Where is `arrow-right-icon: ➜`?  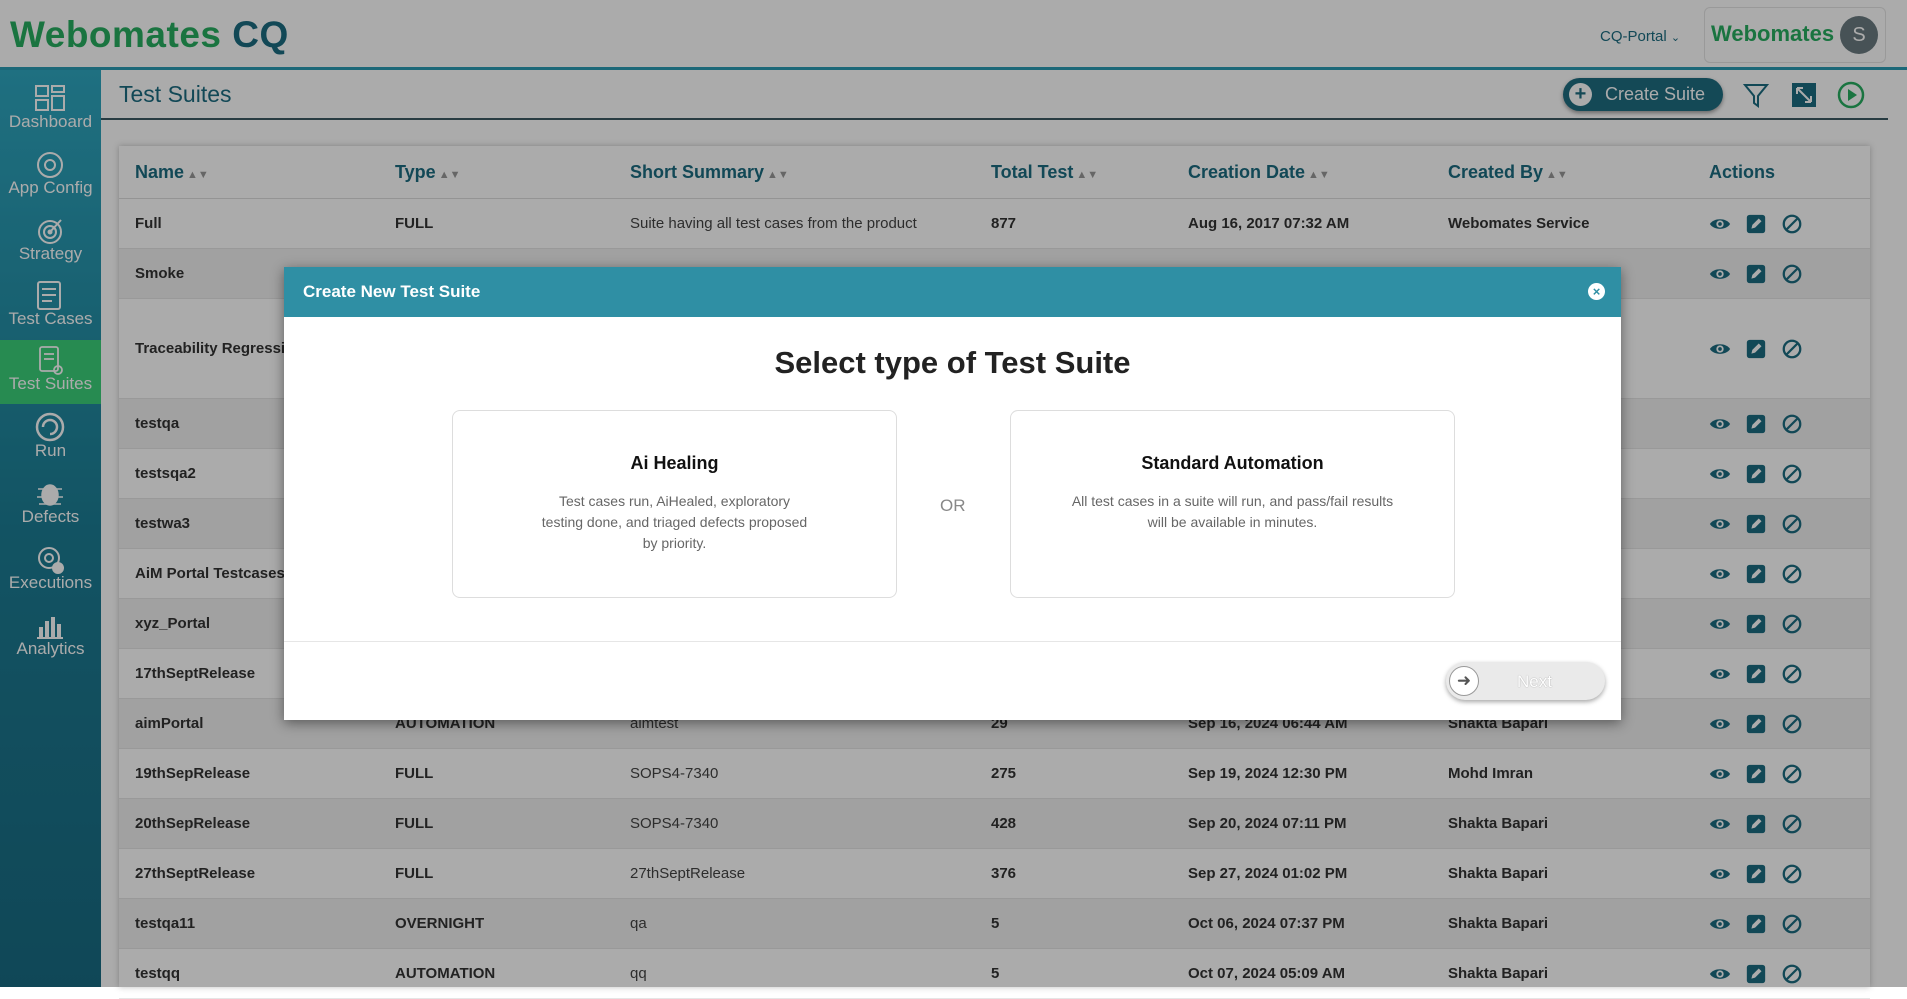 arrow-right-icon: ➜ is located at coordinates (1464, 681).